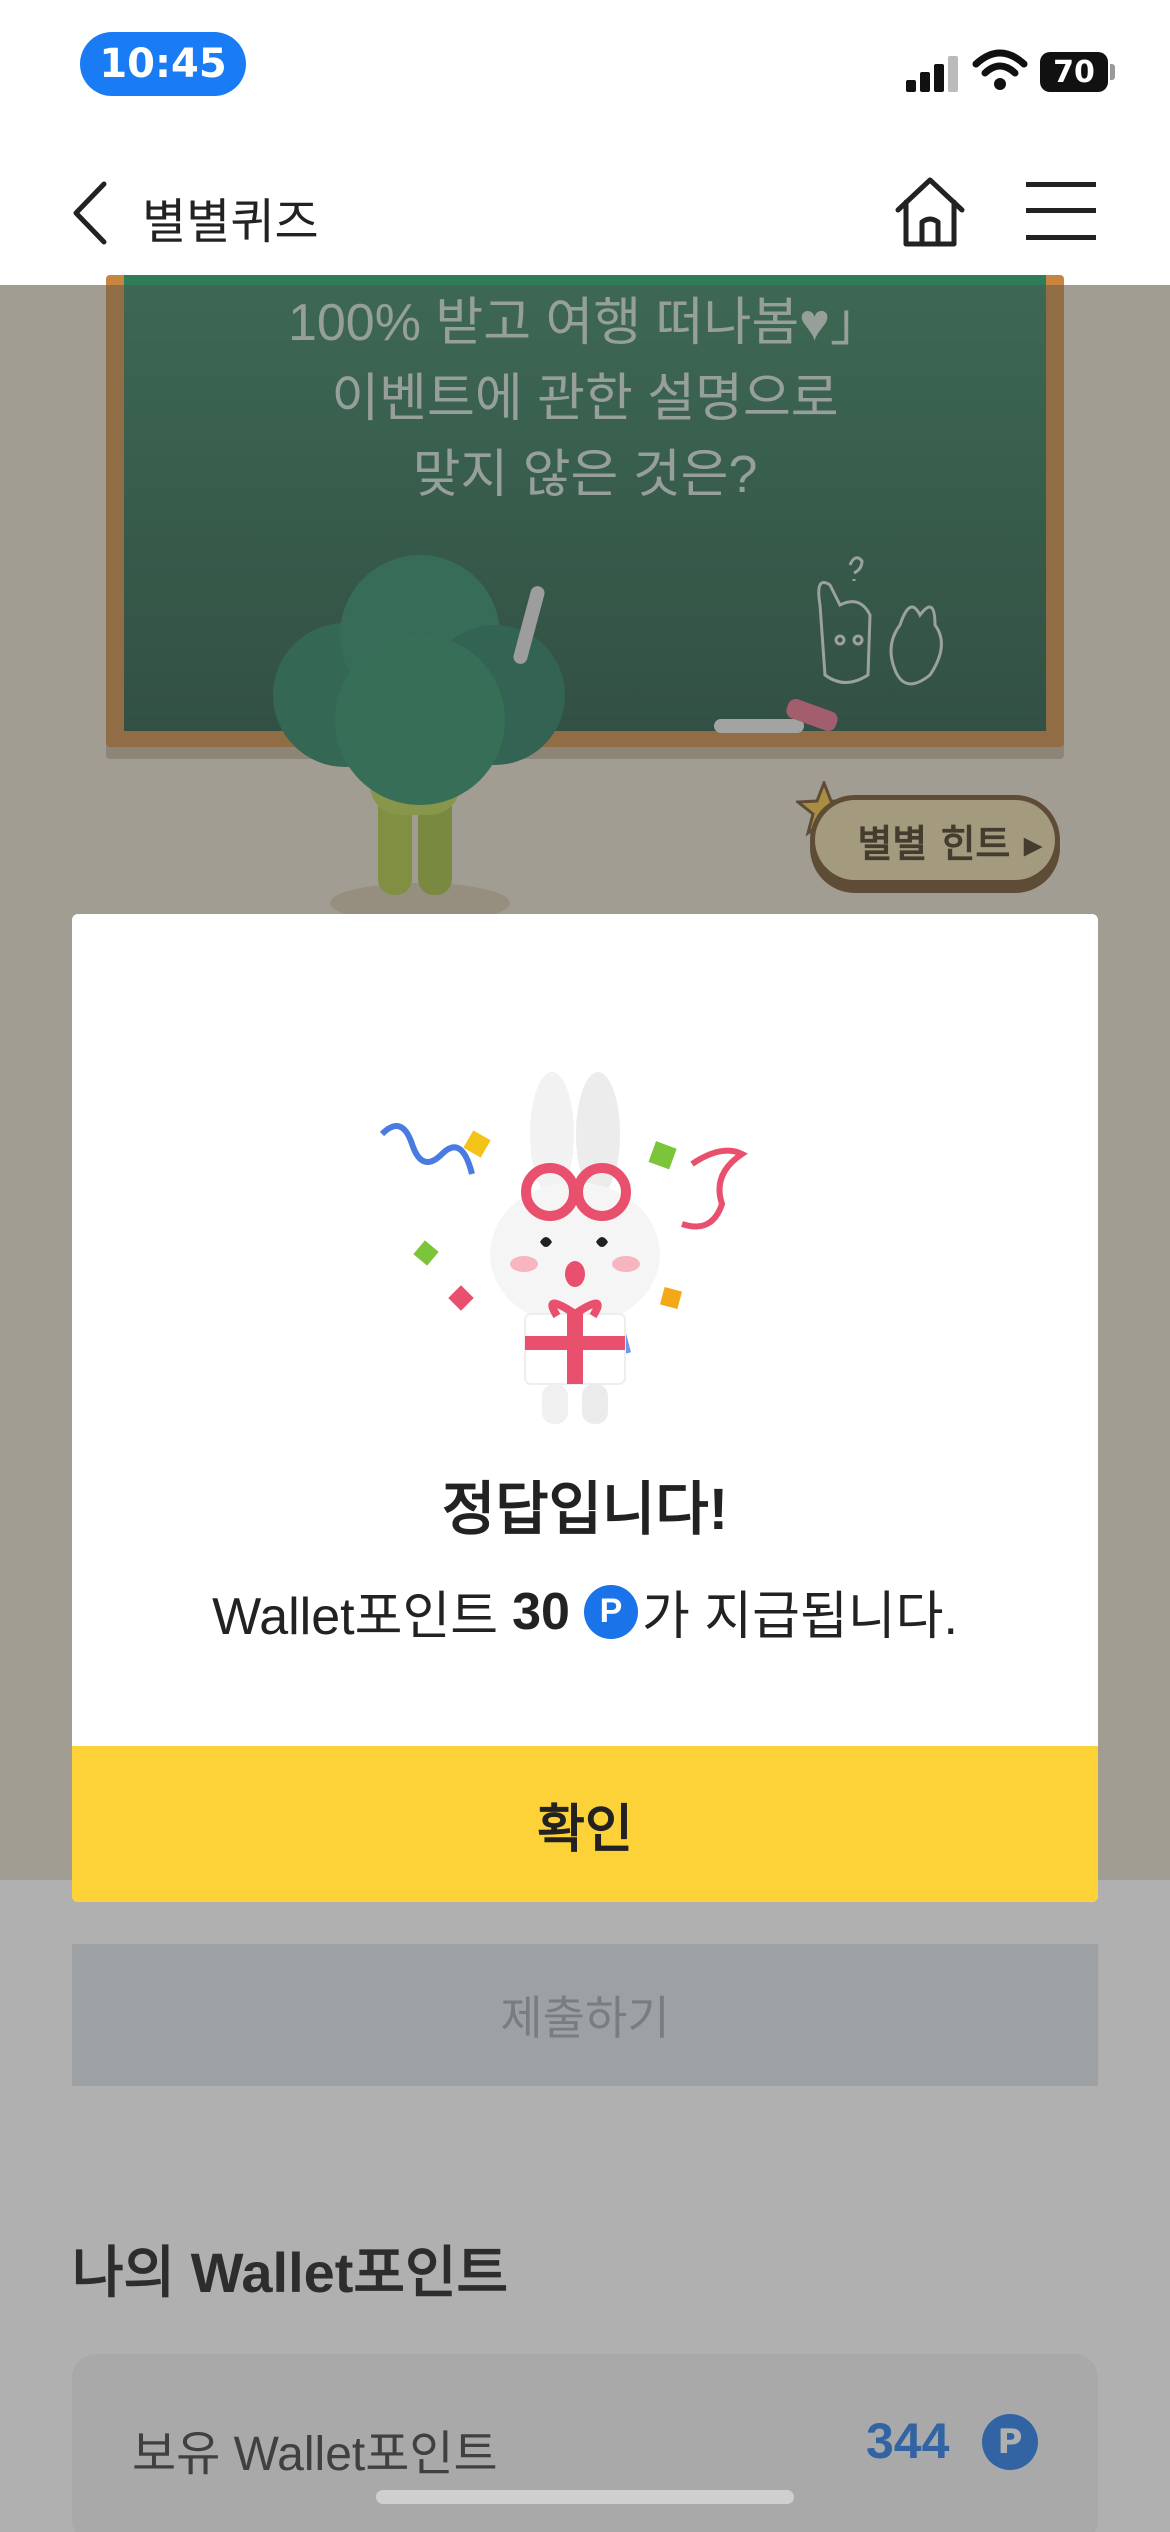  Describe the element at coordinates (92, 213) in the screenshot. I see `back-icon` at that location.